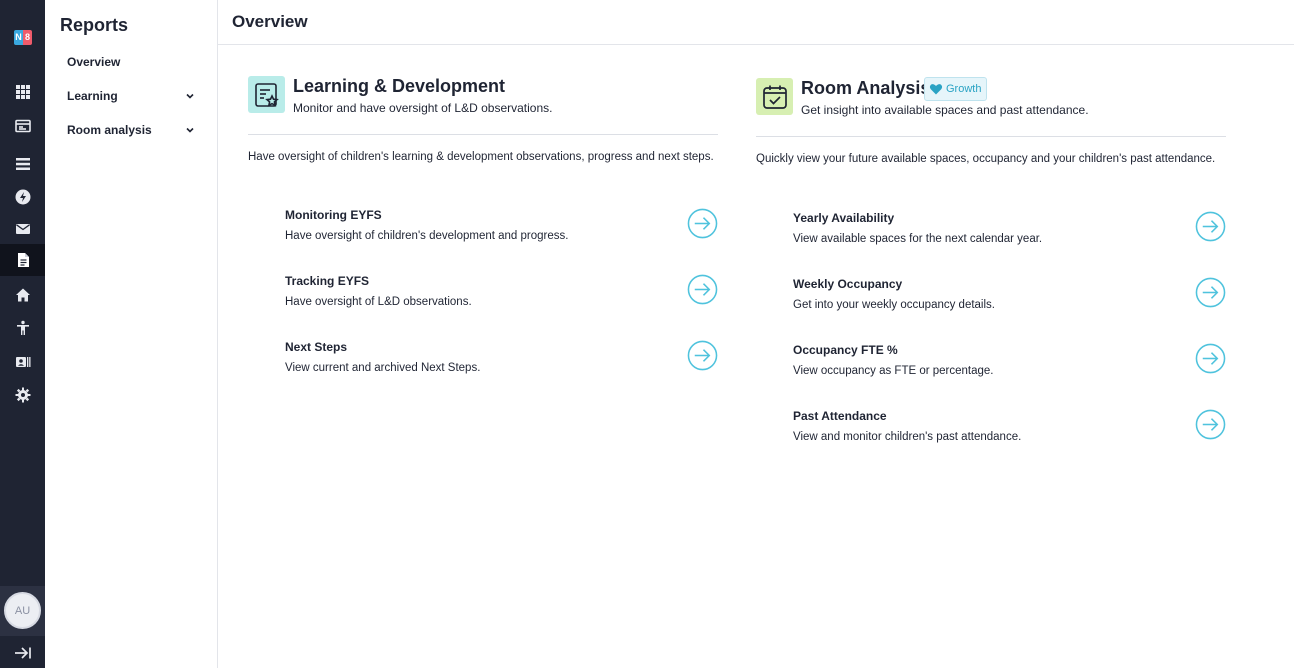 This screenshot has height=668, width=1294. I want to click on rail-item-home, so click(22, 295).